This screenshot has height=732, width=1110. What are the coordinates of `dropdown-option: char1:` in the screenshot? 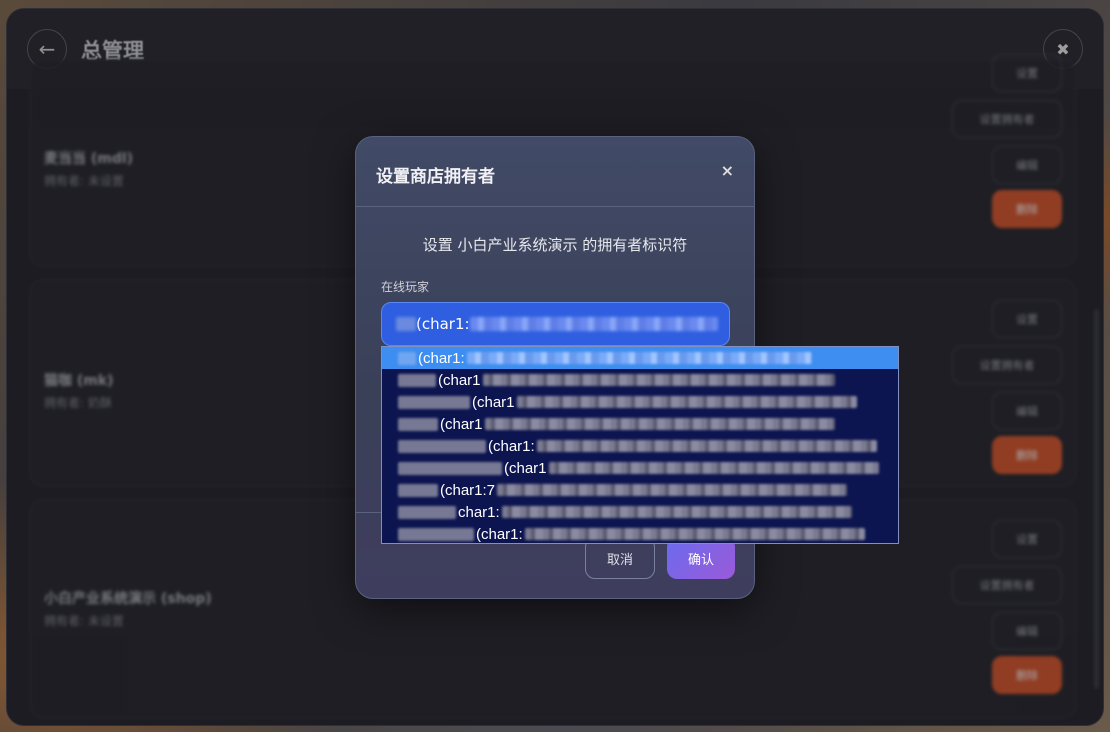 It's located at (640, 512).